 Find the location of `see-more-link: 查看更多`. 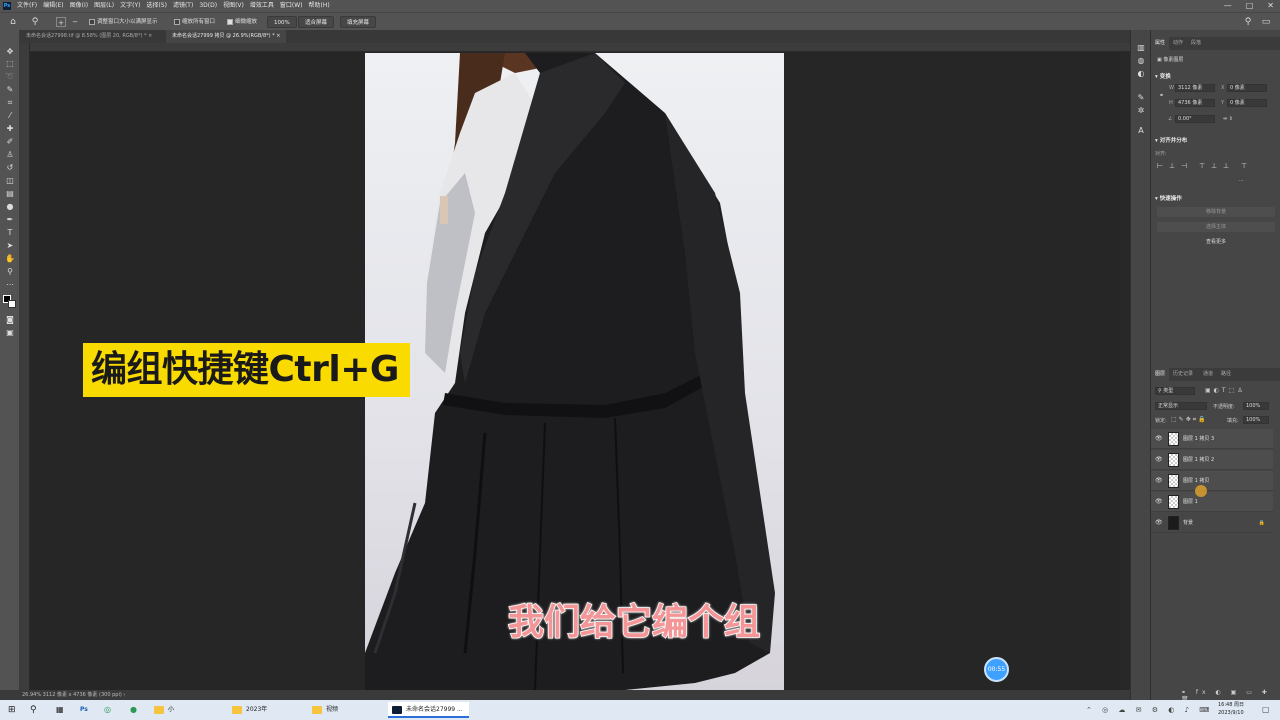

see-more-link: 查看更多 is located at coordinates (1216, 241).